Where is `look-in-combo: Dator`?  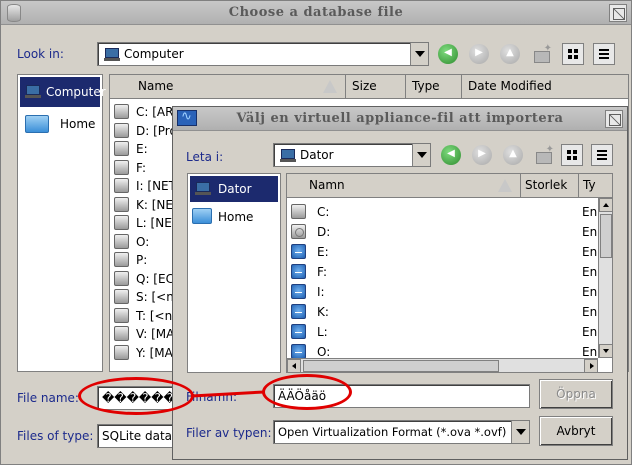 look-in-combo: Dator is located at coordinates (352, 155).